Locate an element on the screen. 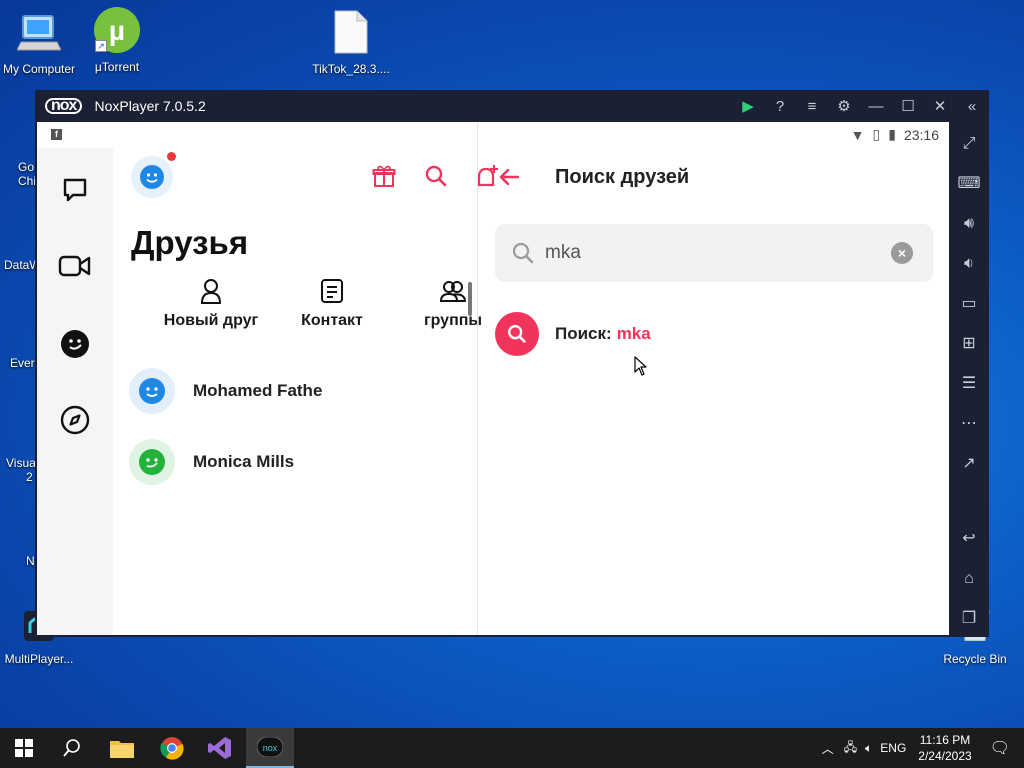  back-icon: ↩ is located at coordinates (969, 539).